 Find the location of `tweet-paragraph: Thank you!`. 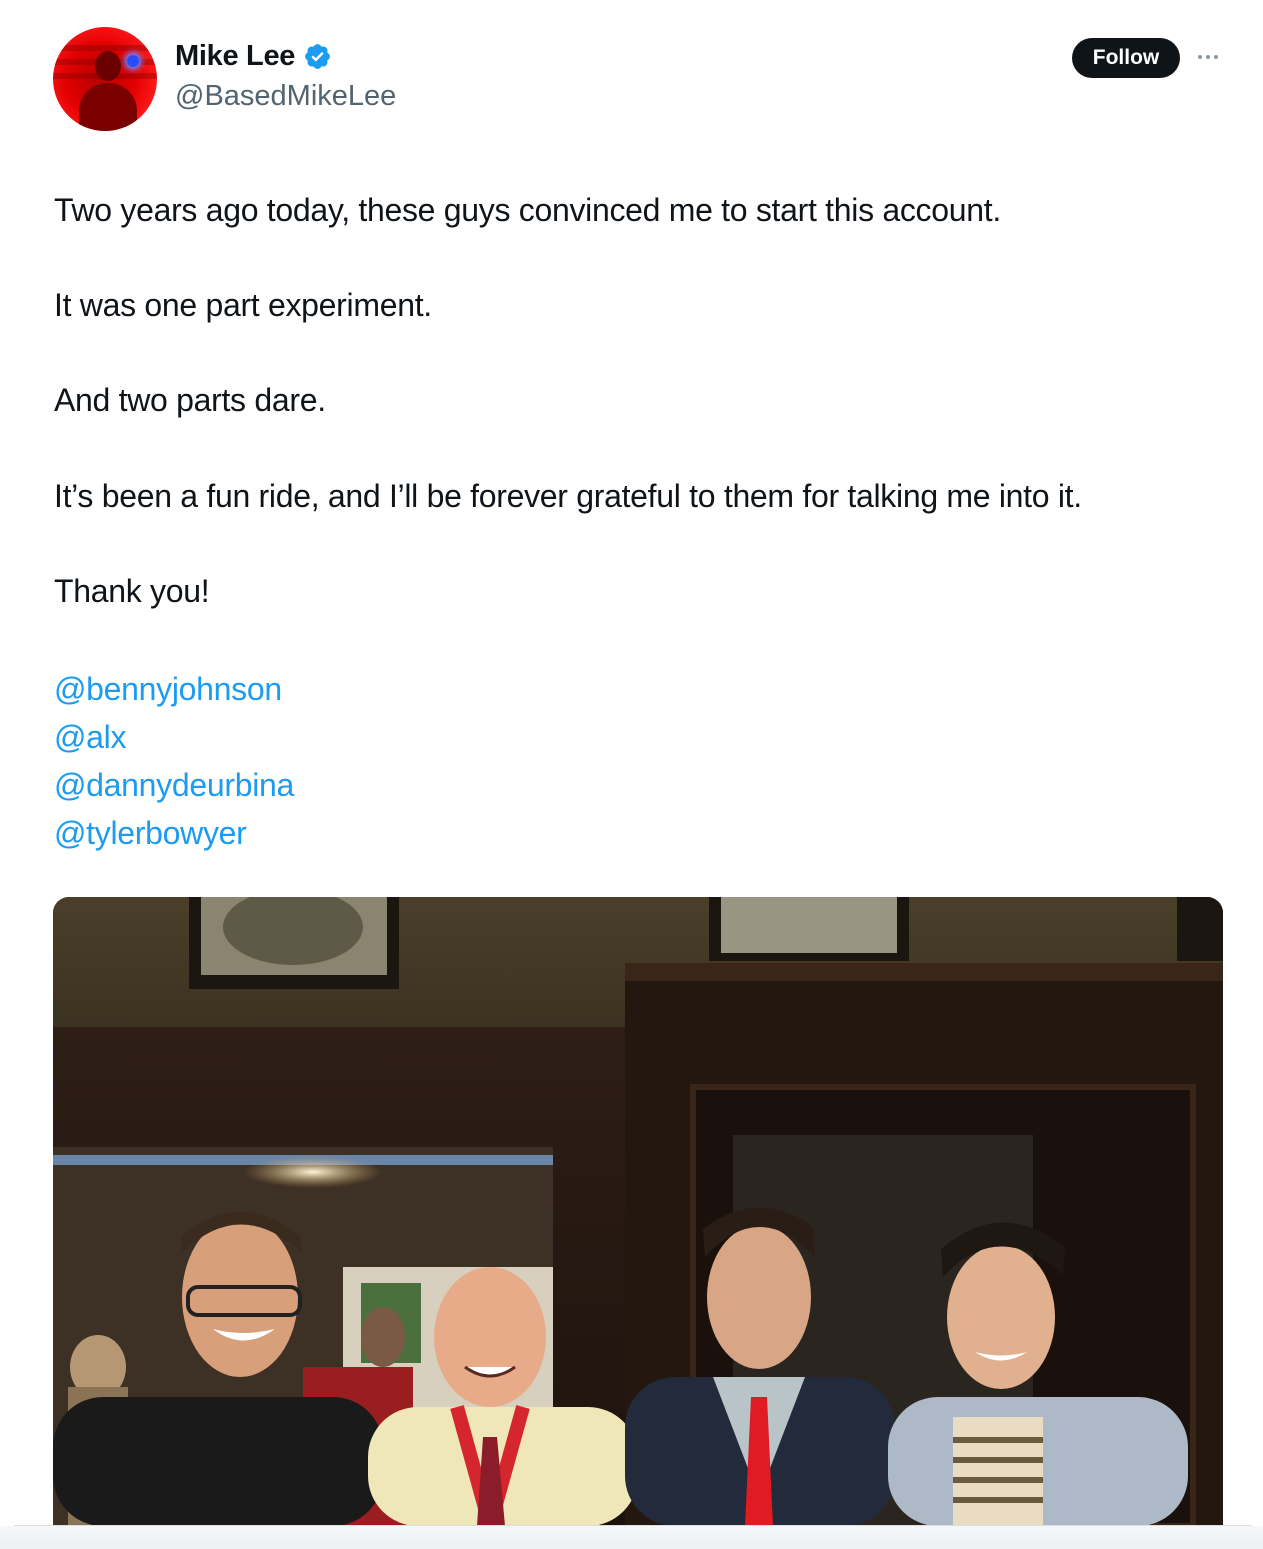

tweet-paragraph: Thank you! is located at coordinates (132, 591).